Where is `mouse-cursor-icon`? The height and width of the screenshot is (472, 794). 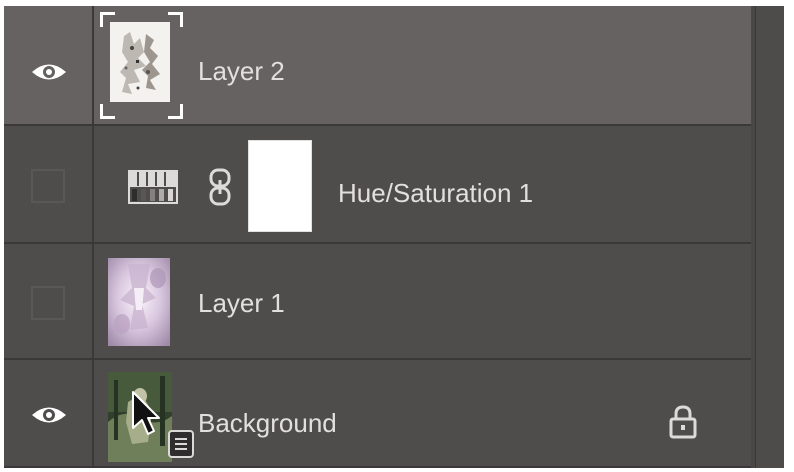
mouse-cursor-icon is located at coordinates (146, 413).